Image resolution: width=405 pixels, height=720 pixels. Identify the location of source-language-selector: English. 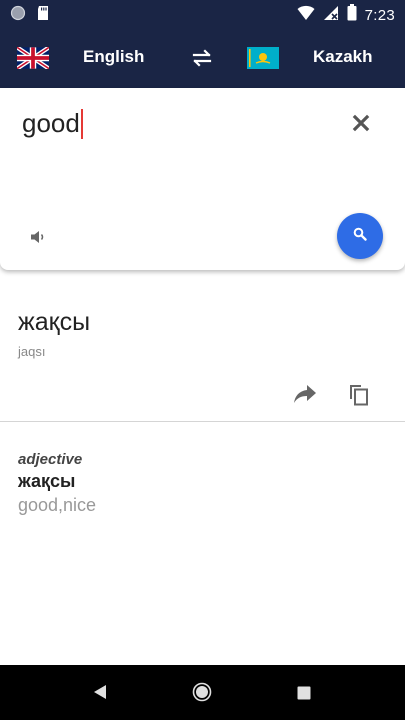
(80, 58).